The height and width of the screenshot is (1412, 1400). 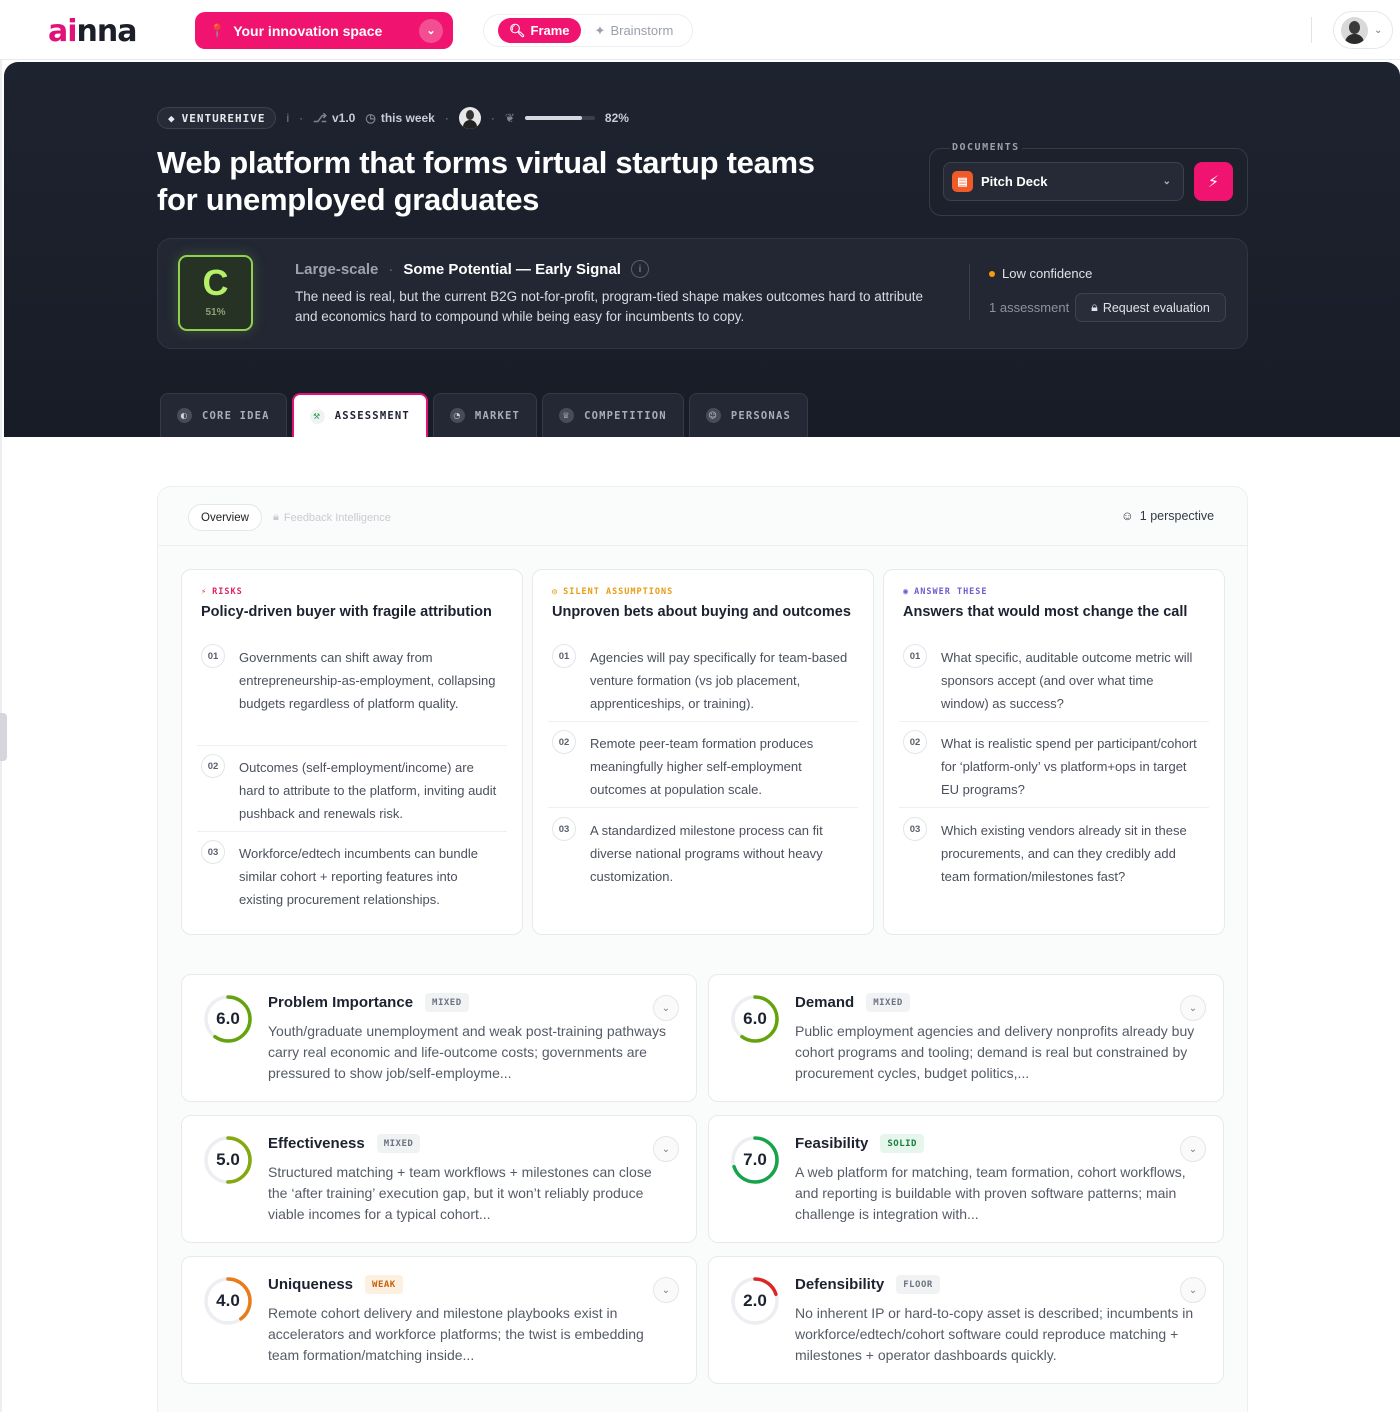 I want to click on space-tag: ◆ VENTUREHIVE, so click(x=217, y=118).